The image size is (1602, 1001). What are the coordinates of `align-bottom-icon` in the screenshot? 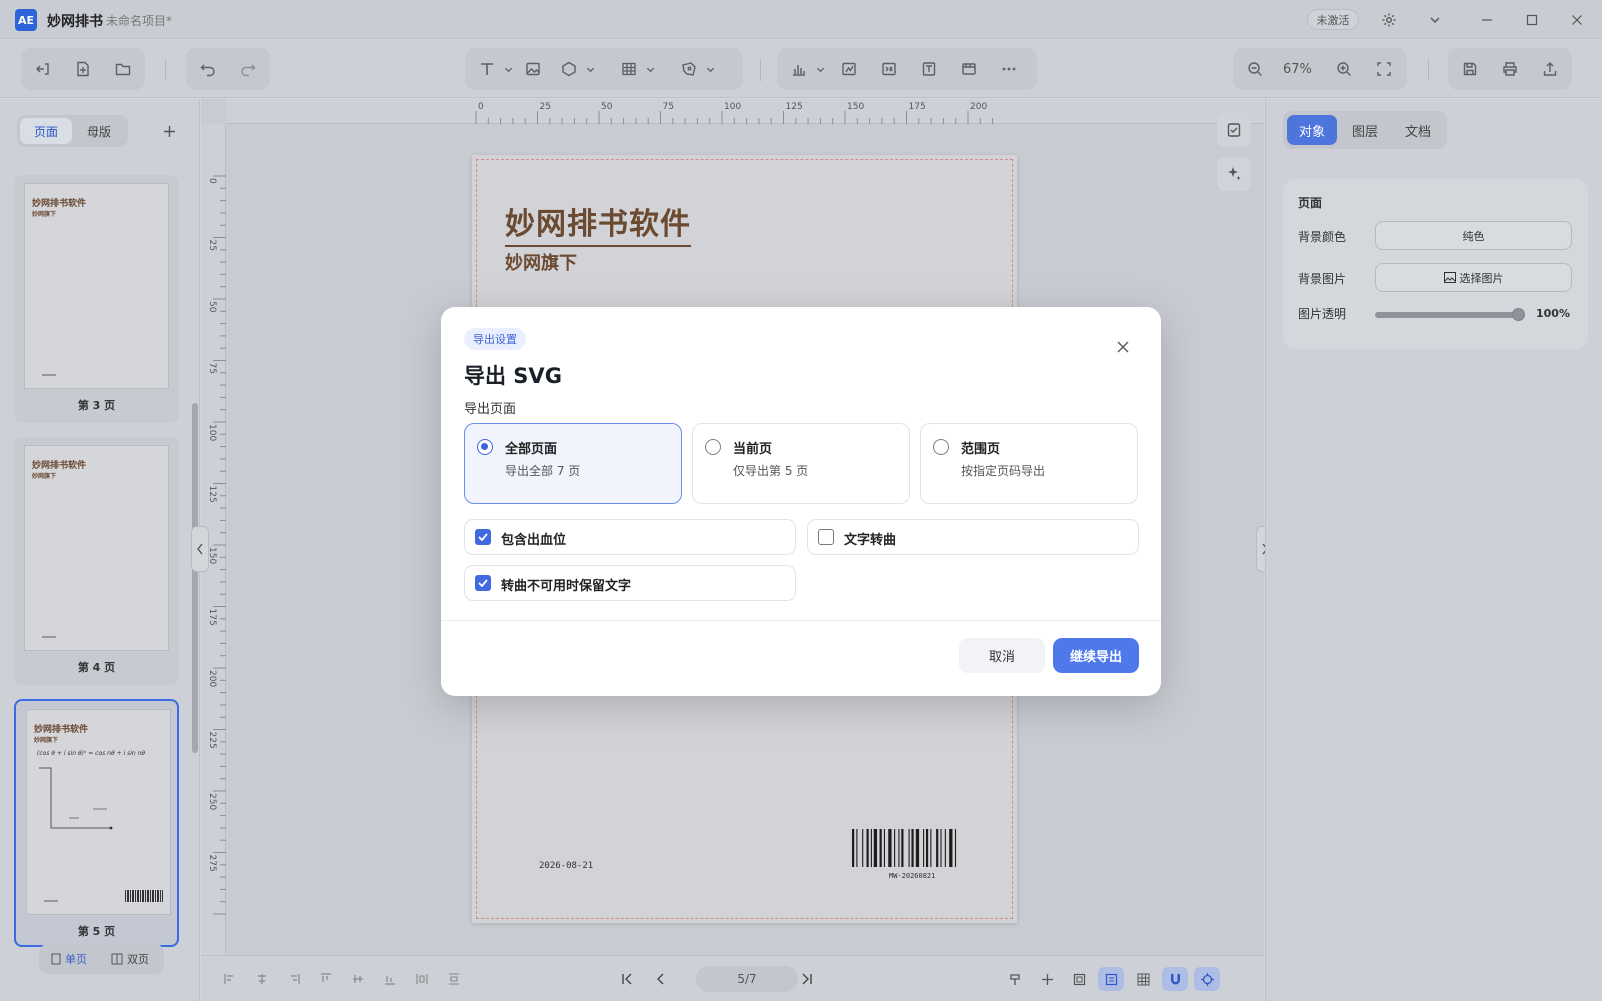 It's located at (390, 979).